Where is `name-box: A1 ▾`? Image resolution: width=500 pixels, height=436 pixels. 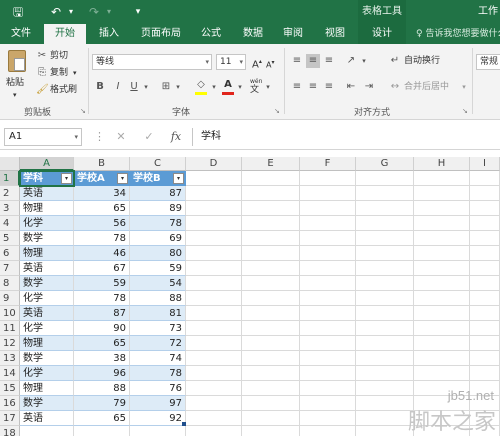
name-box: A1 ▾ is located at coordinates (43, 137).